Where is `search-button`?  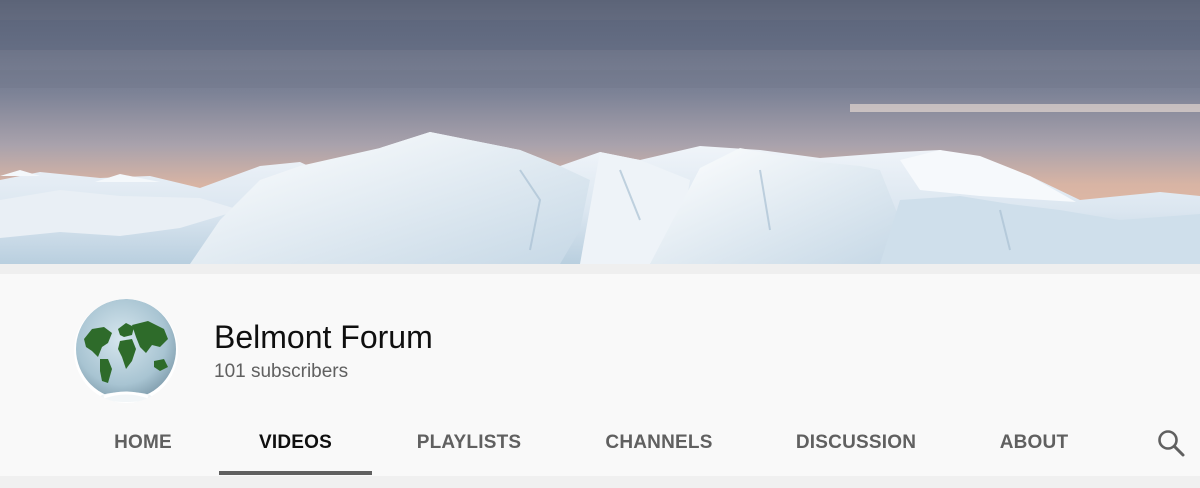
search-button is located at coordinates (1171, 443).